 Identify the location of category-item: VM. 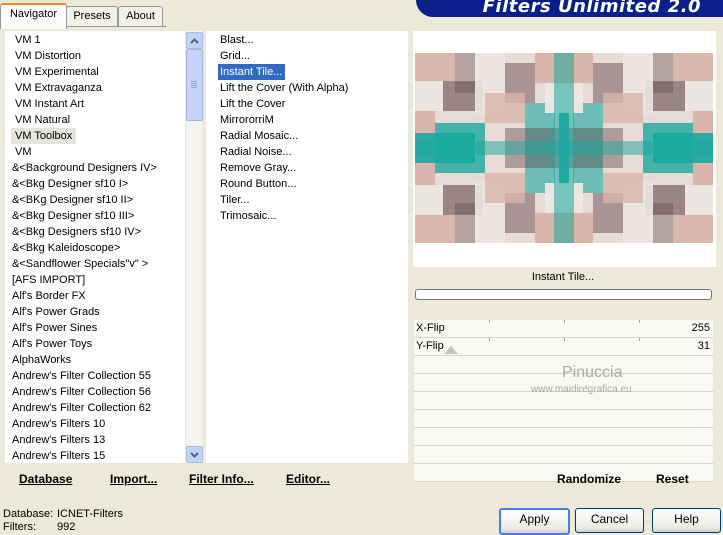
(23, 152).